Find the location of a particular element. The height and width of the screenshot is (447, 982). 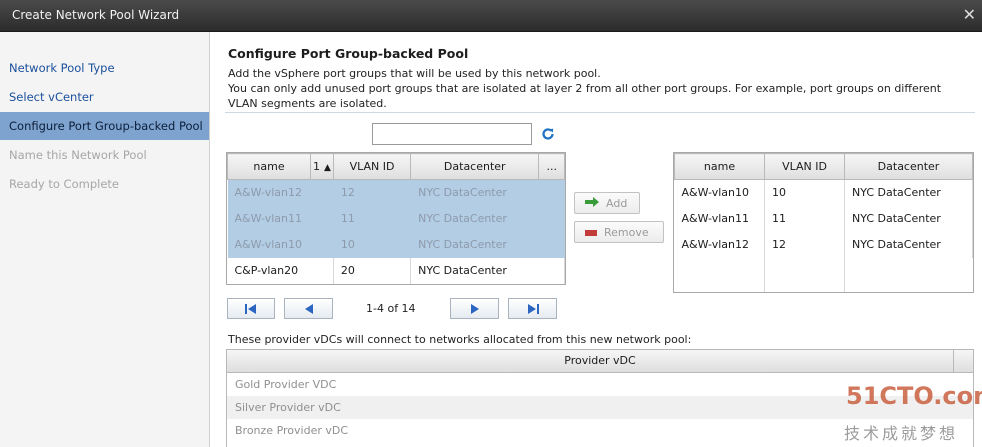

step-network-pool-type: Network Pool Type is located at coordinates (104, 68).